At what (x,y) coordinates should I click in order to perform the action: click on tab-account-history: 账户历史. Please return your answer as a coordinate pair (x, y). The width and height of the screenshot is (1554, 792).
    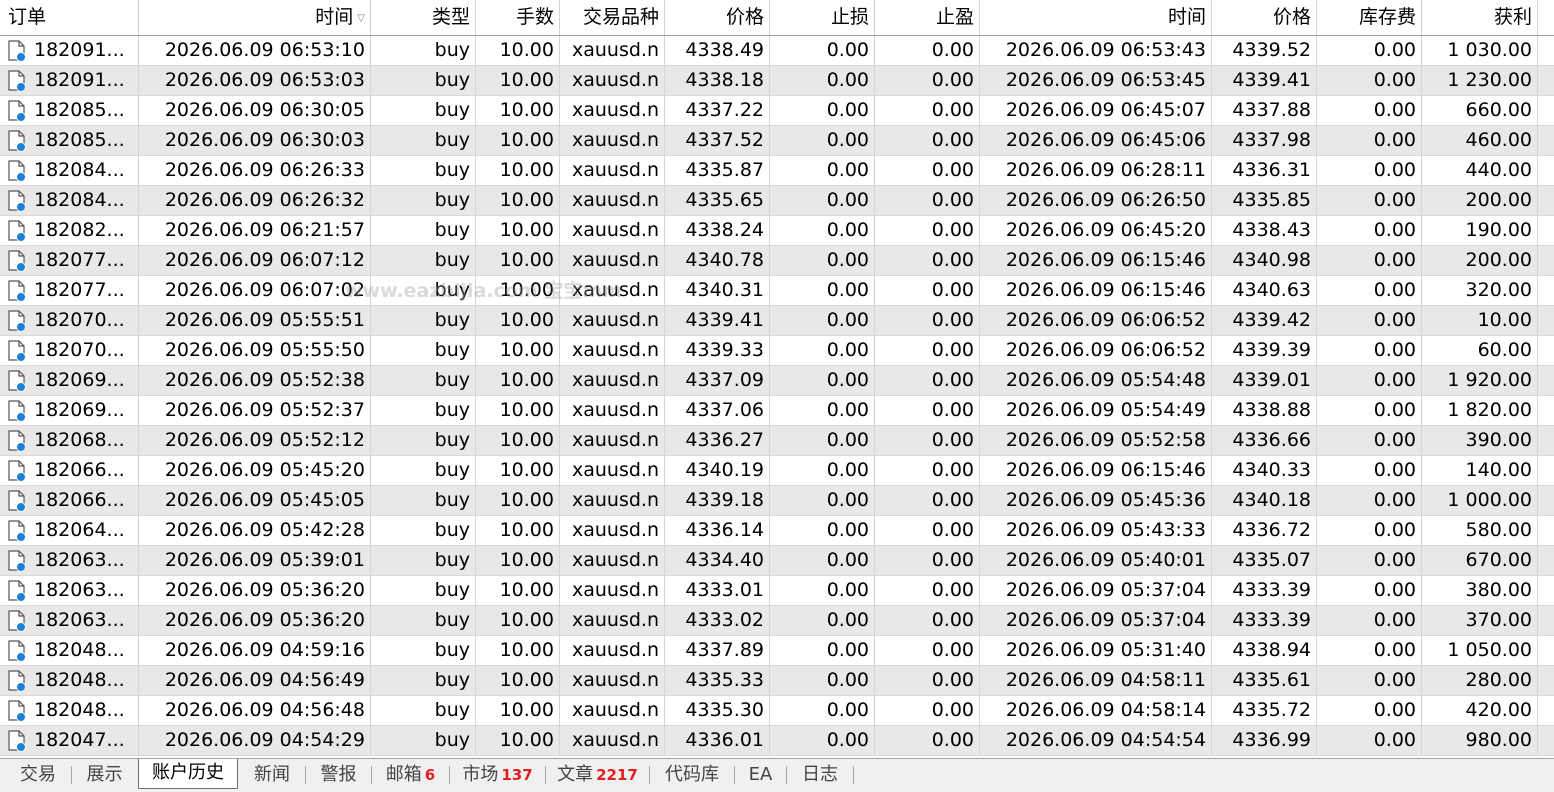
    Looking at the image, I should click on (188, 774).